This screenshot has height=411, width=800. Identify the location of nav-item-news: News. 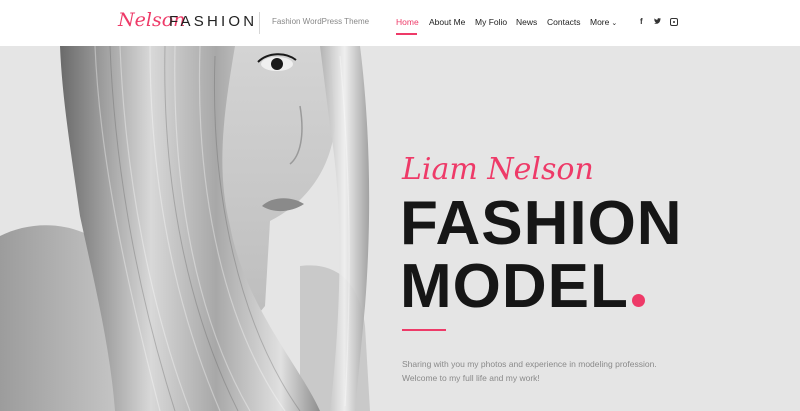
(526, 22).